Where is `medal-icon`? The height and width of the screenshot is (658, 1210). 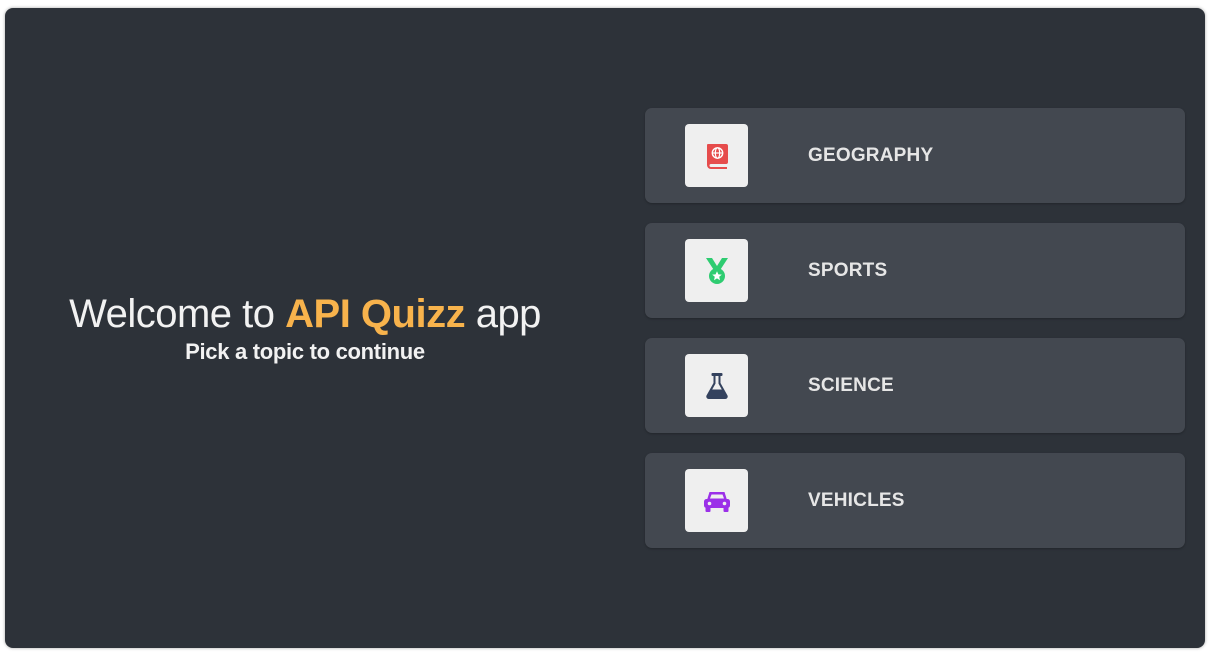 medal-icon is located at coordinates (716, 270).